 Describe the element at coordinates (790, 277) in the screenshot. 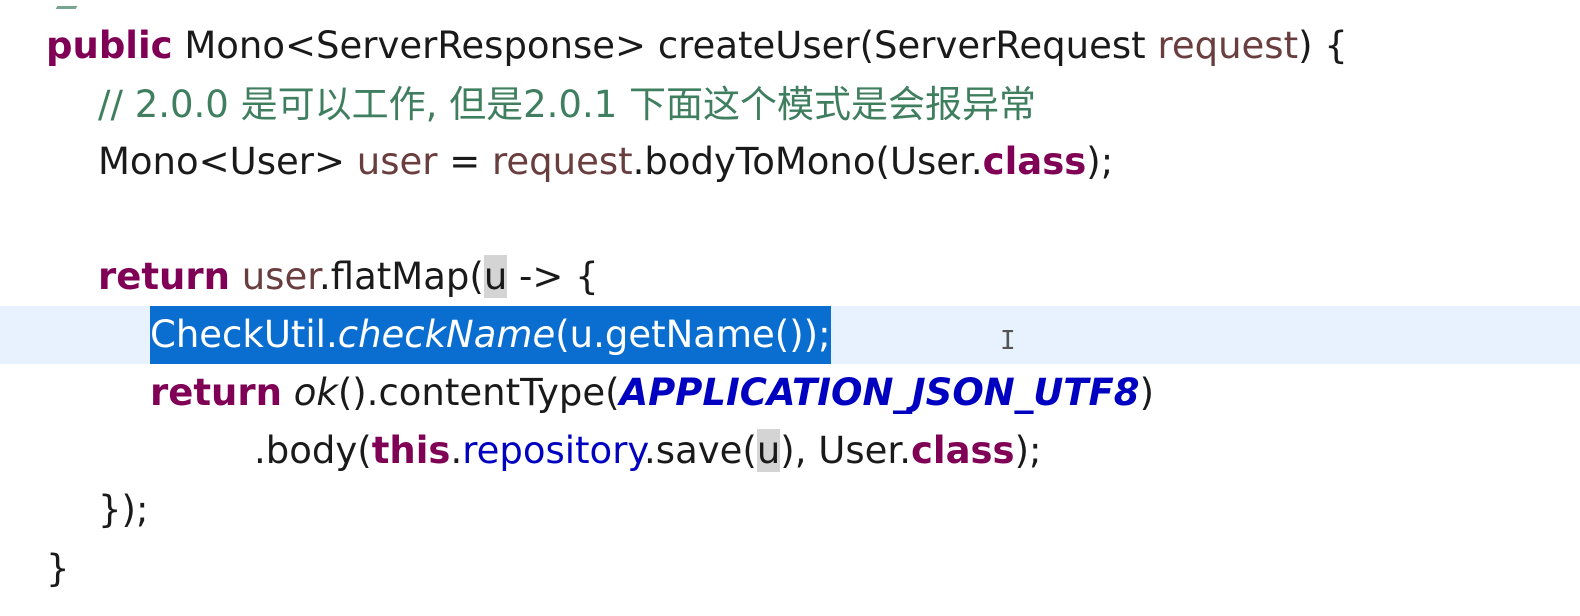

I see `code-line: return user.flatMap(u -> {` at that location.